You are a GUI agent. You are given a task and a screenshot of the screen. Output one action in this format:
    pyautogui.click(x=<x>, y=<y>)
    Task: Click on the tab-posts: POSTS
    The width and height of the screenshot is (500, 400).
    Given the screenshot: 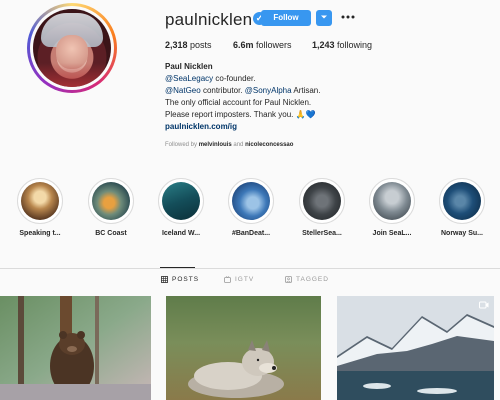 What is the action you would take?
    pyautogui.click(x=180, y=279)
    